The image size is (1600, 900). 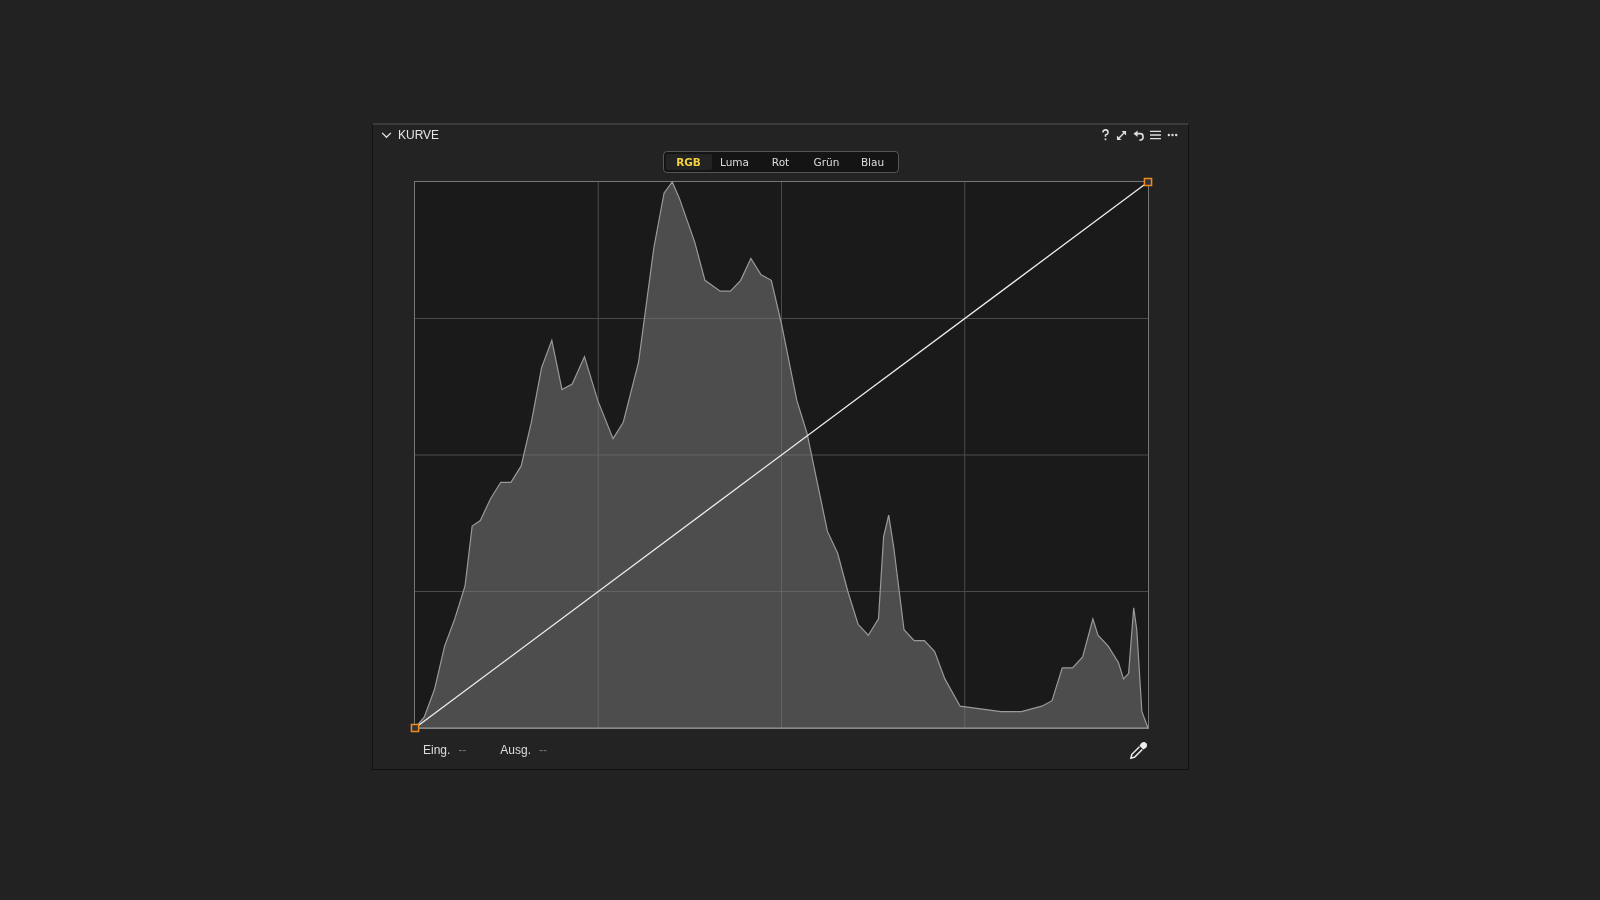 I want to click on chevron-down-icon, so click(x=386, y=135).